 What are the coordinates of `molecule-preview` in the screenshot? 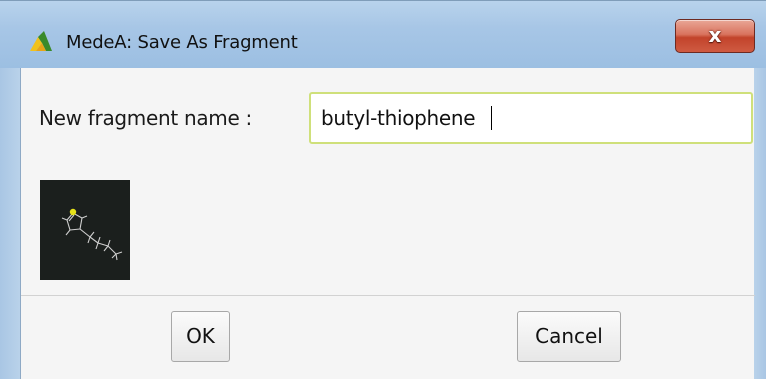 It's located at (85, 230).